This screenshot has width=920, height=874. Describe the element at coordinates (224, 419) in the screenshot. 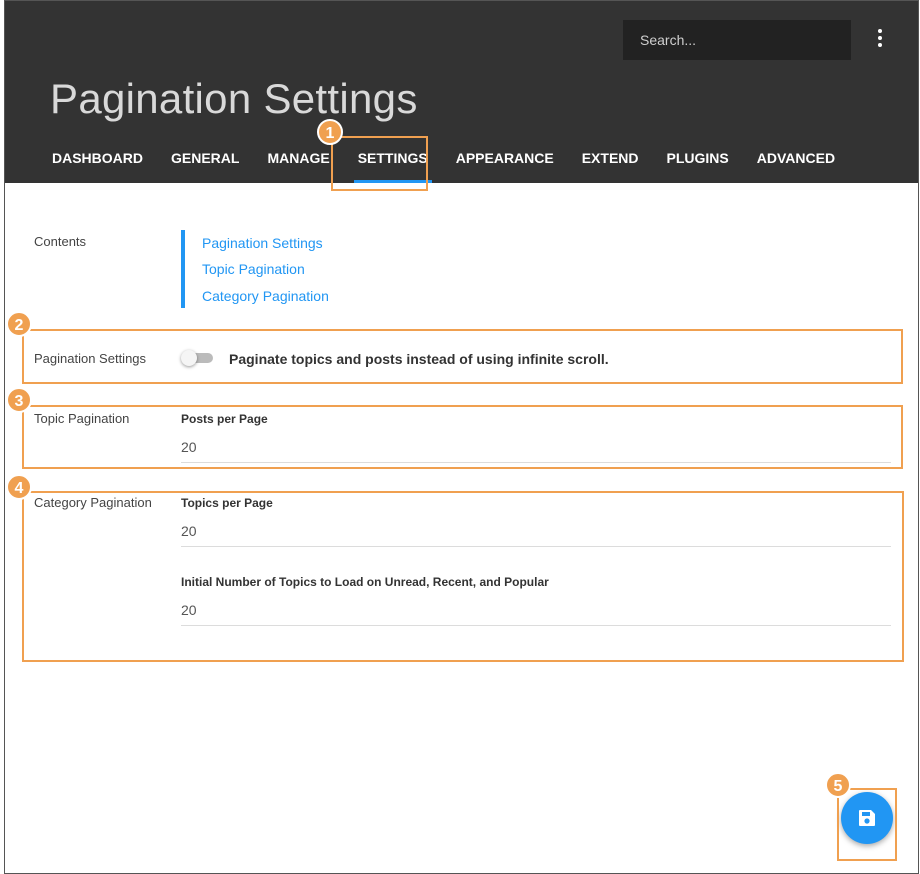

I see `posts-per-page-label: Posts per Page` at that location.